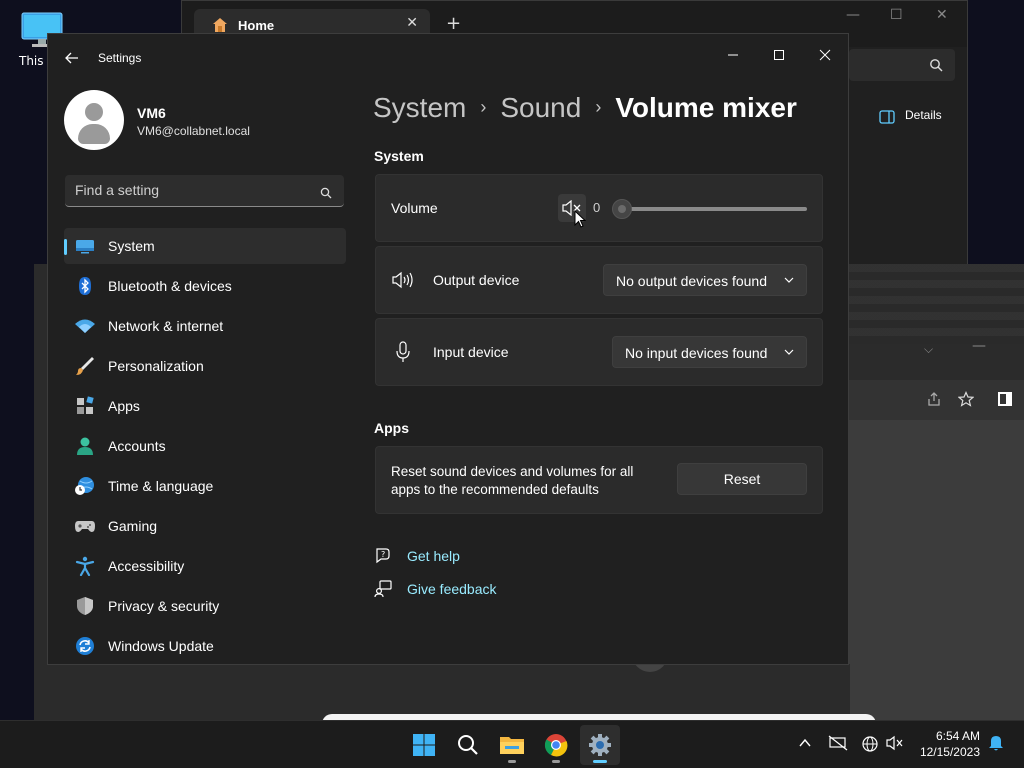 The height and width of the screenshot is (768, 1024). What do you see at coordinates (85, 526) in the screenshot?
I see `gamepad-icon` at bounding box center [85, 526].